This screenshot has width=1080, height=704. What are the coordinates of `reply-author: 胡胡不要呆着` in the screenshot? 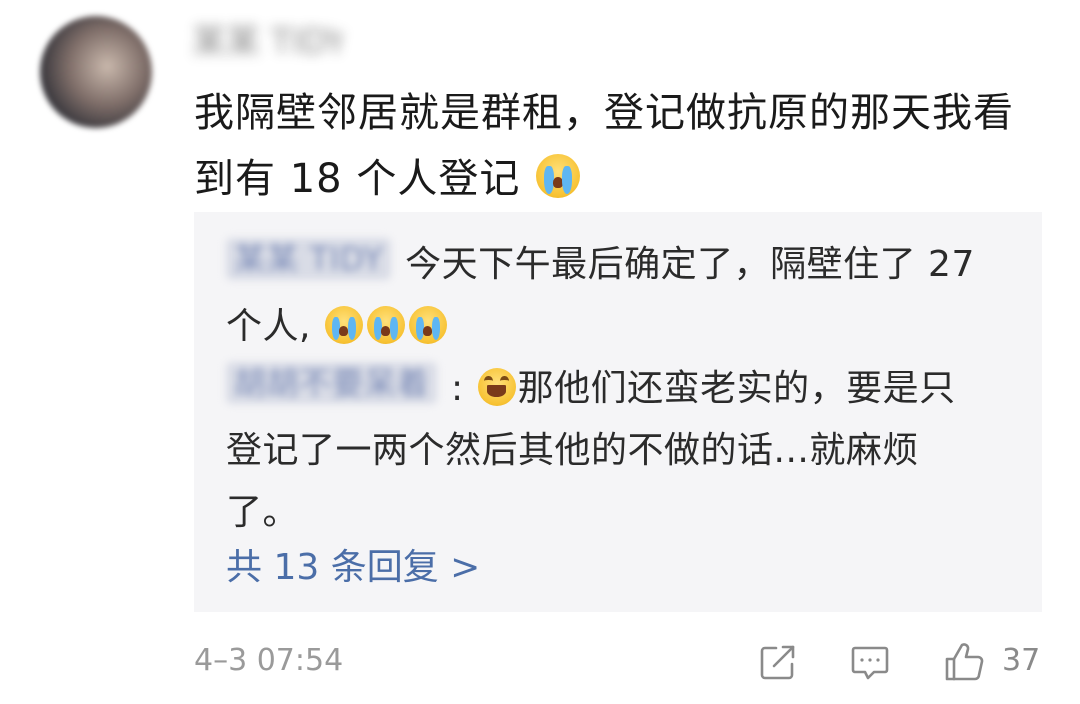 It's located at (332, 383).